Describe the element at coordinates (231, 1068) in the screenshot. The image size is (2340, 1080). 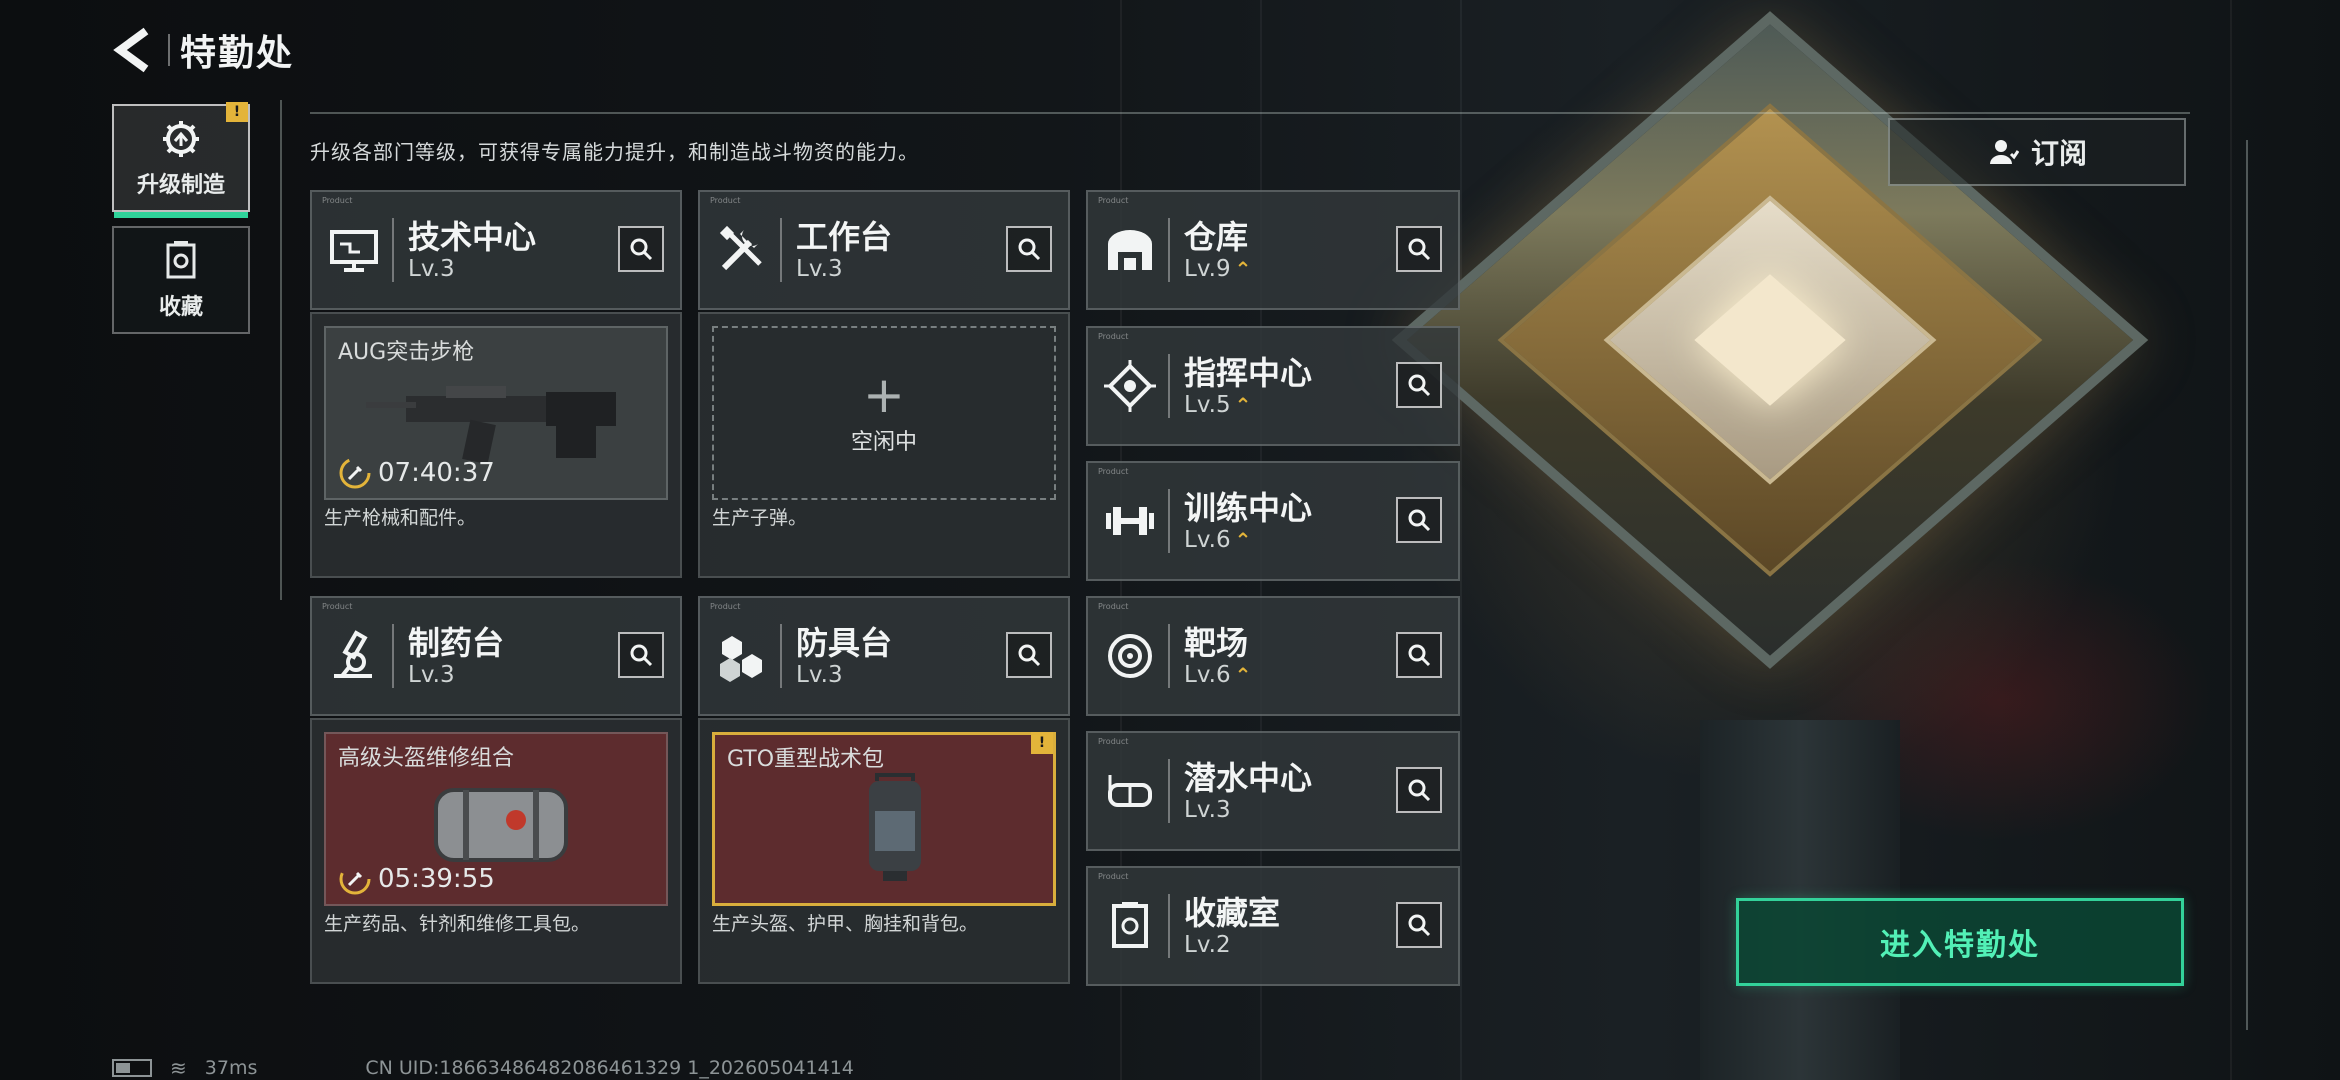
I see `ping-value: 37ms` at that location.